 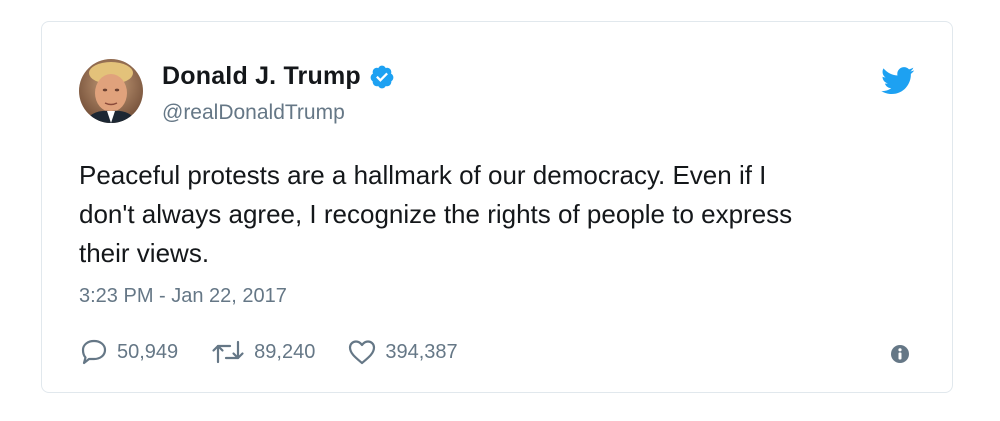 What do you see at coordinates (382, 76) in the screenshot?
I see `verified-badge-icon` at bounding box center [382, 76].